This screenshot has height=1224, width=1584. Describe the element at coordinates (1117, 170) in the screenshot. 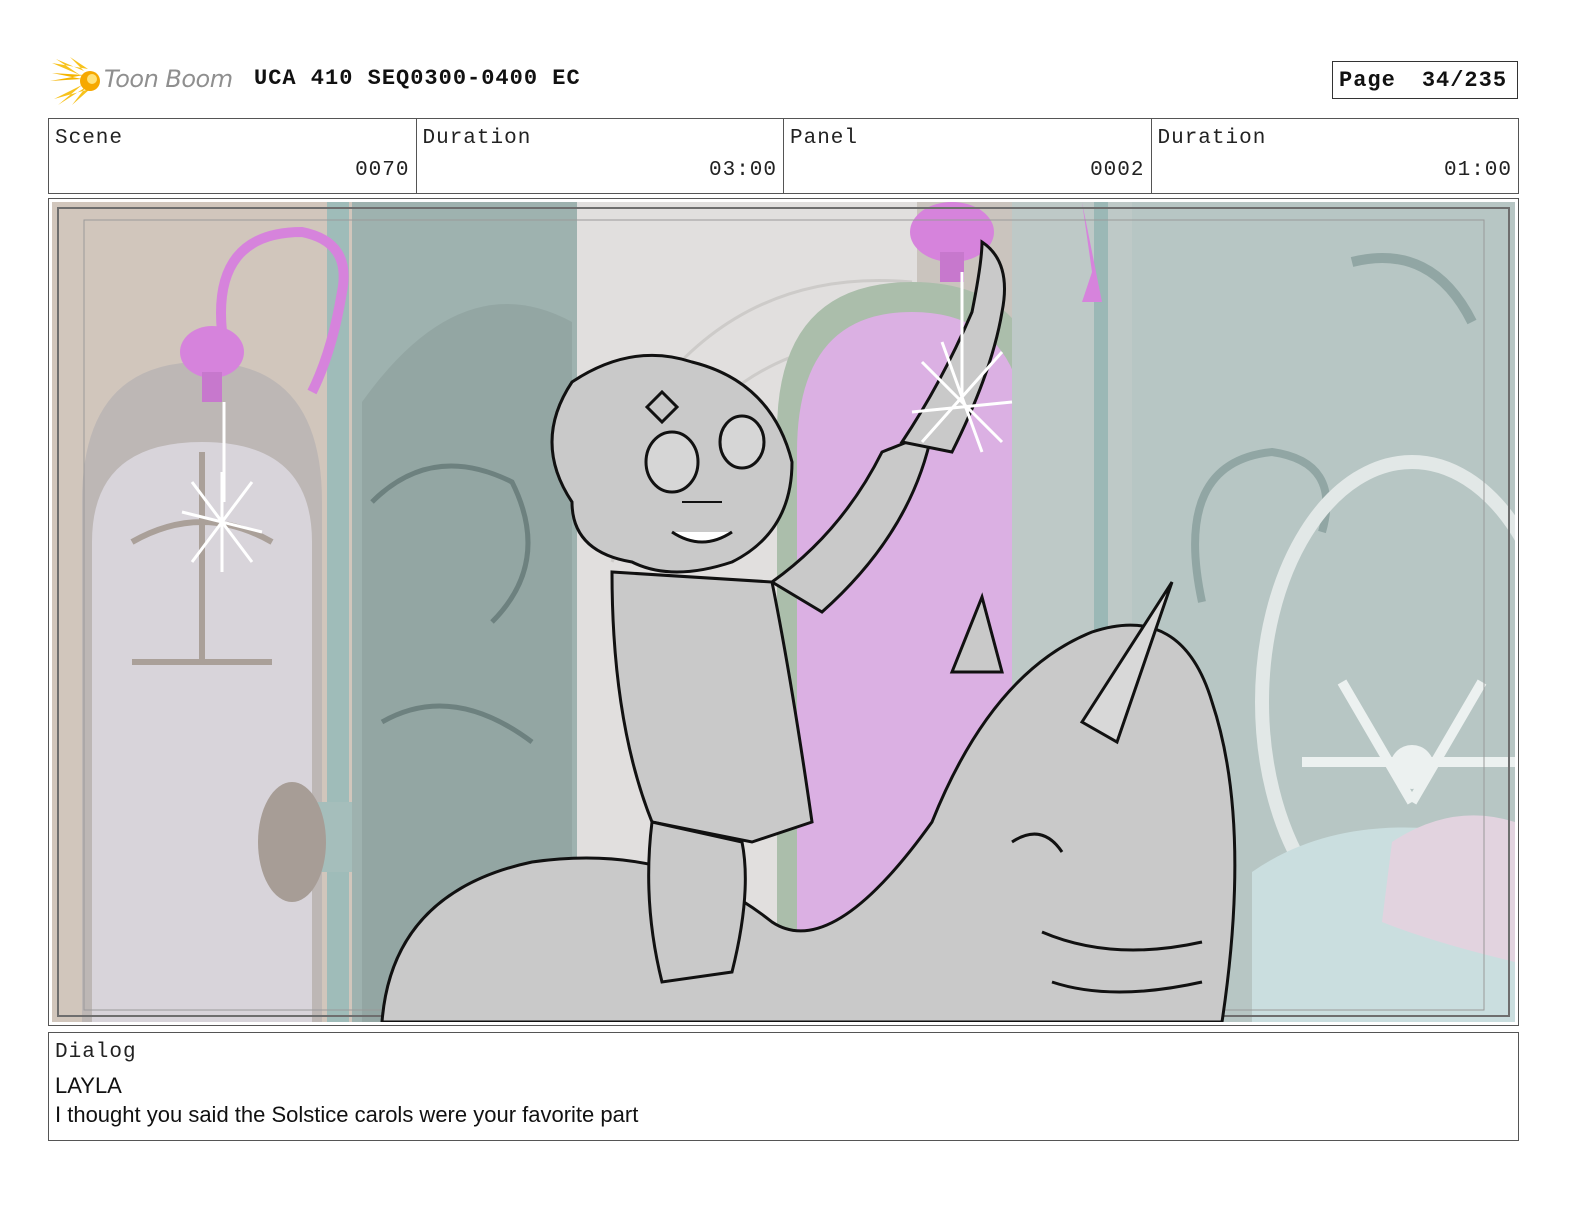

I see `panel-value: 0002` at that location.